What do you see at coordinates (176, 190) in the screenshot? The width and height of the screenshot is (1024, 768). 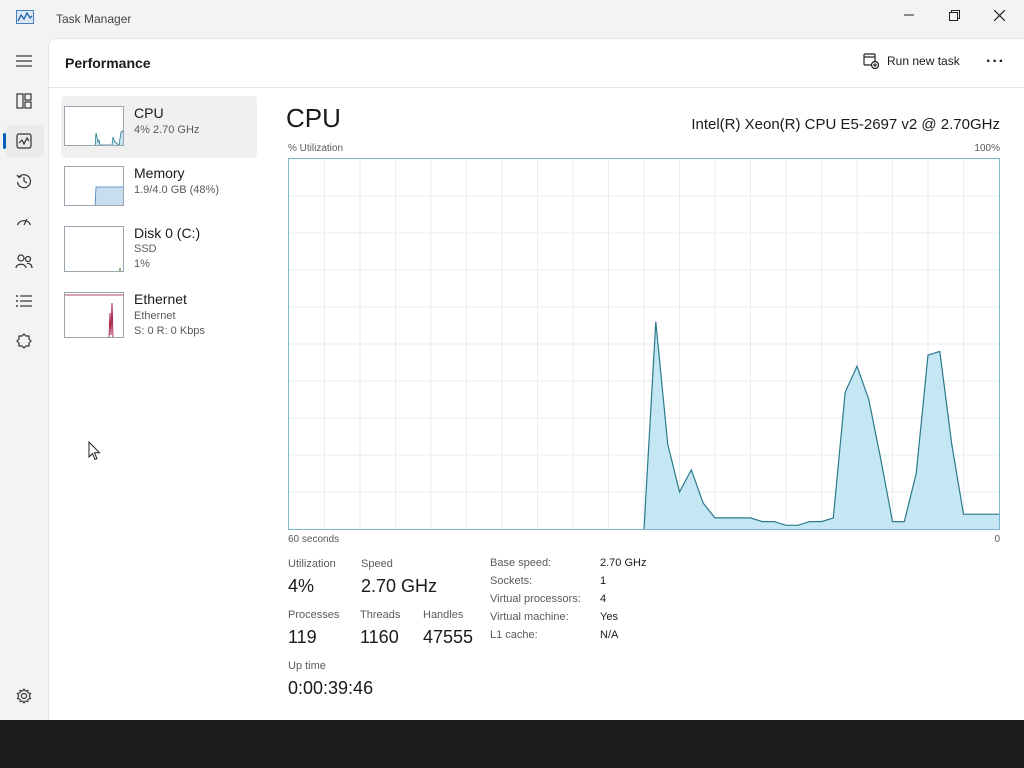 I see `sidebar-item-detail: 1.9/4.0 GB (48%)` at bounding box center [176, 190].